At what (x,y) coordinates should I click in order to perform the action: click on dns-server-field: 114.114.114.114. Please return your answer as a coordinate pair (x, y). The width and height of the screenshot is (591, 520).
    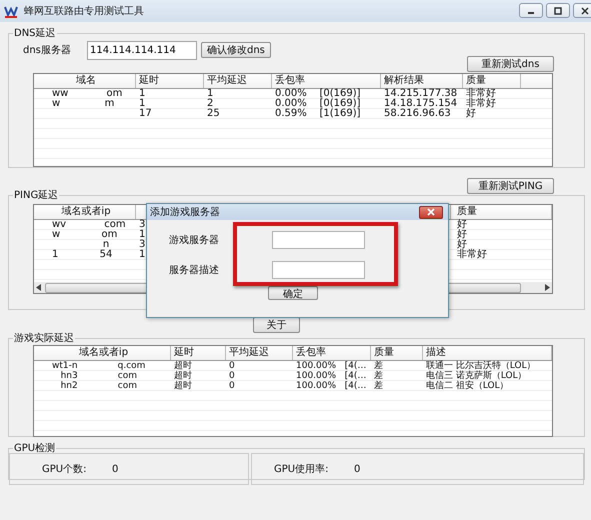
    Looking at the image, I should click on (142, 50).